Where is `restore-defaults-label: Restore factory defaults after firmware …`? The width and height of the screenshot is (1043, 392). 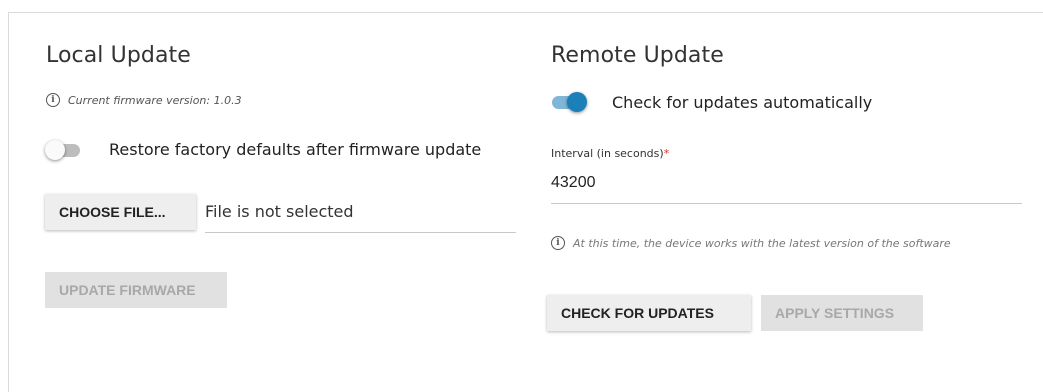 restore-defaults-label: Restore factory defaults after firmware … is located at coordinates (295, 149).